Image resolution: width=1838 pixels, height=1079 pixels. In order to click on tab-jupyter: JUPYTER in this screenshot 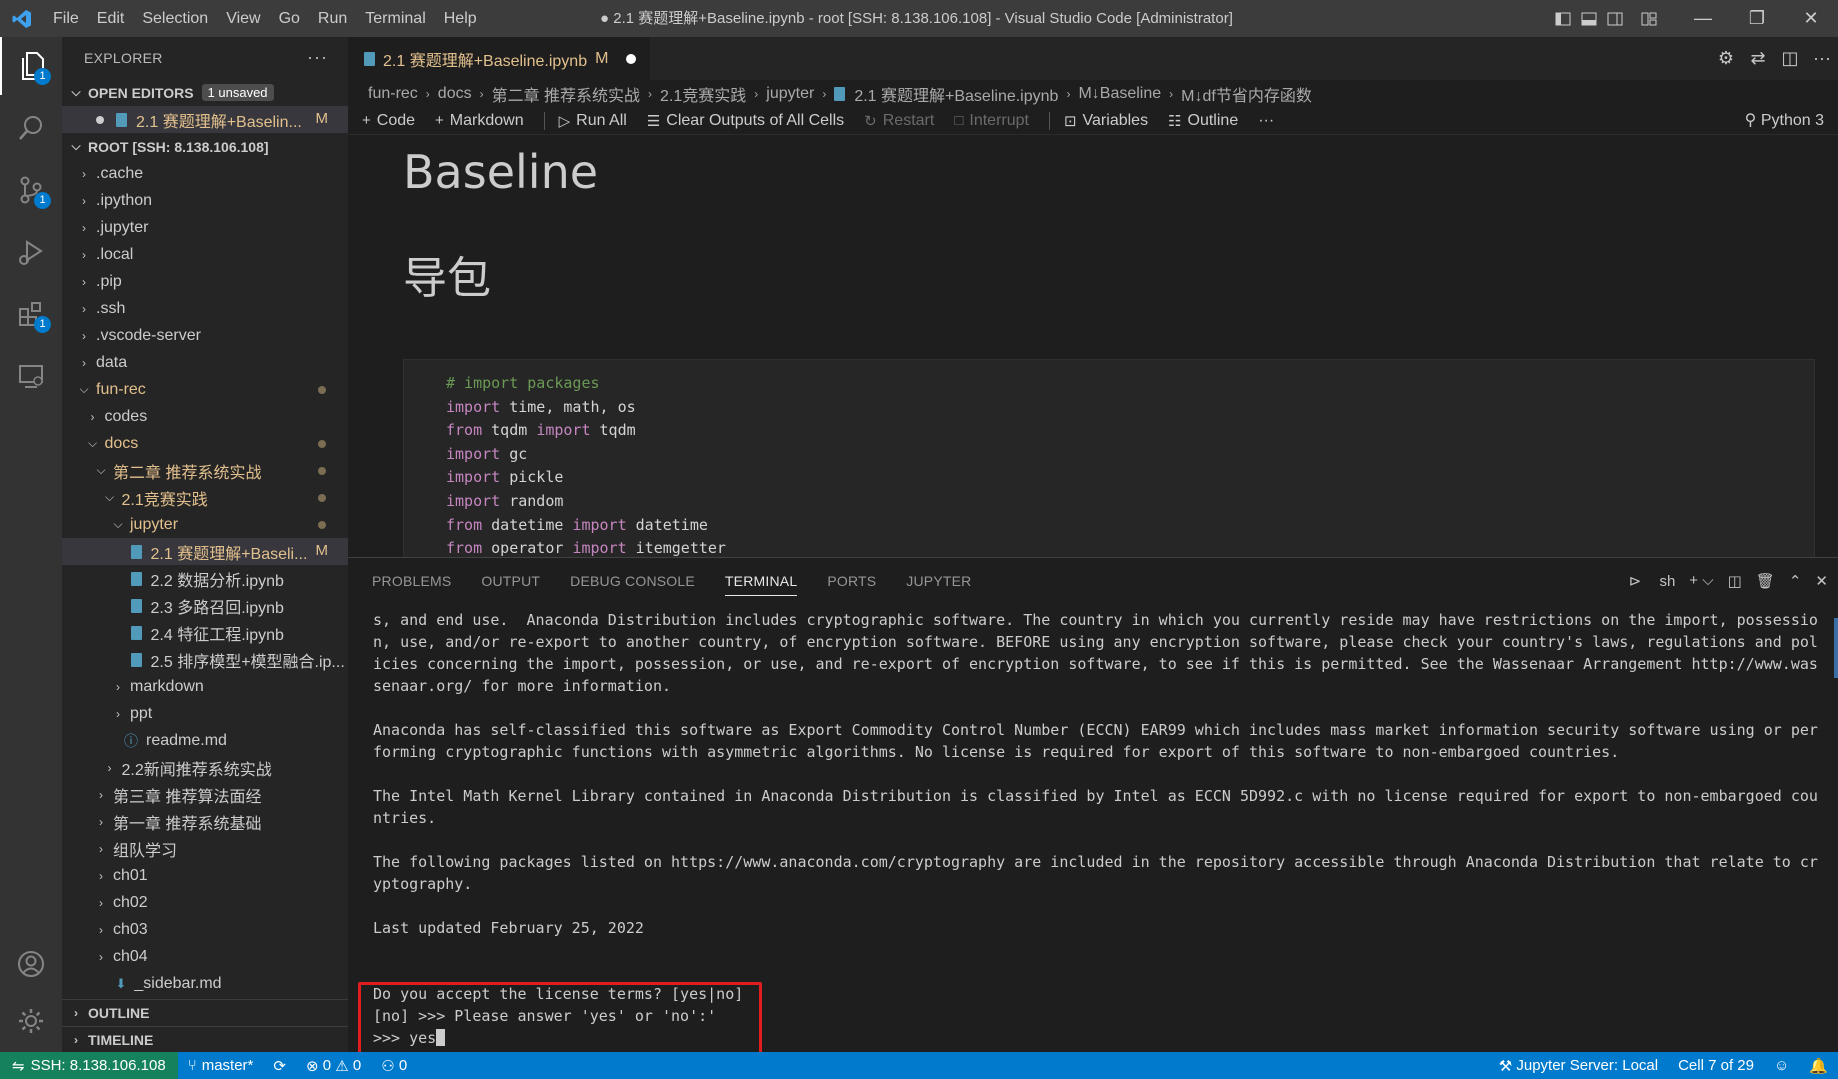, I will do `click(938, 581)`.